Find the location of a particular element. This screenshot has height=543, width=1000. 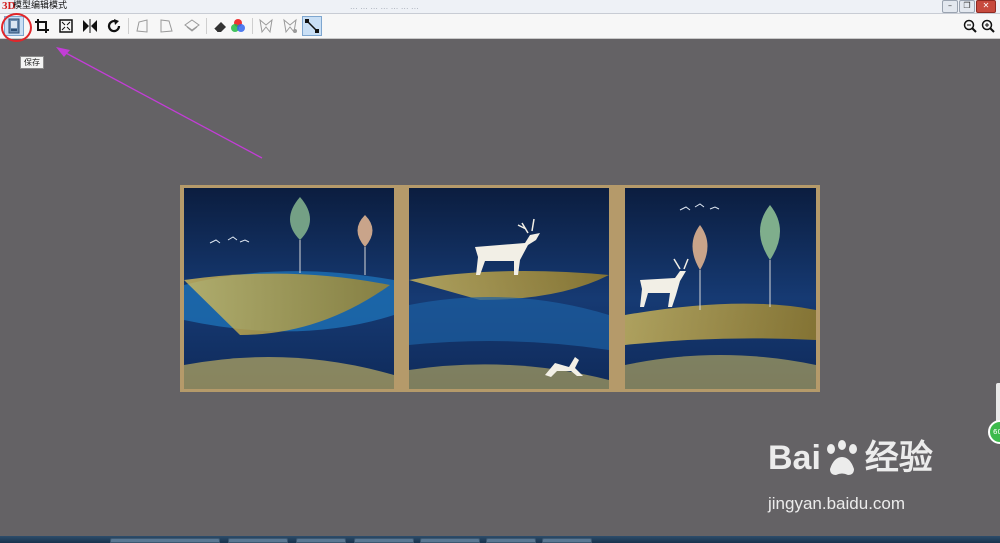

window-controls: – ❐ ✕ is located at coordinates (969, 6).